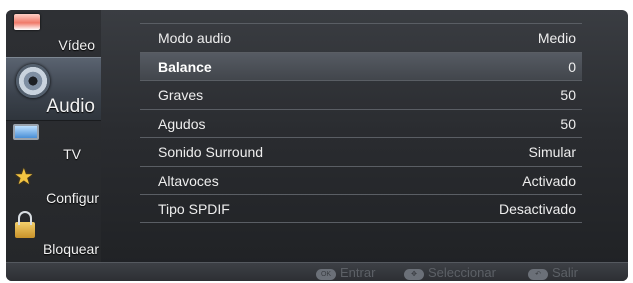 This screenshot has height=283, width=633. Describe the element at coordinates (549, 180) in the screenshot. I see `setting-value: Activado` at that location.